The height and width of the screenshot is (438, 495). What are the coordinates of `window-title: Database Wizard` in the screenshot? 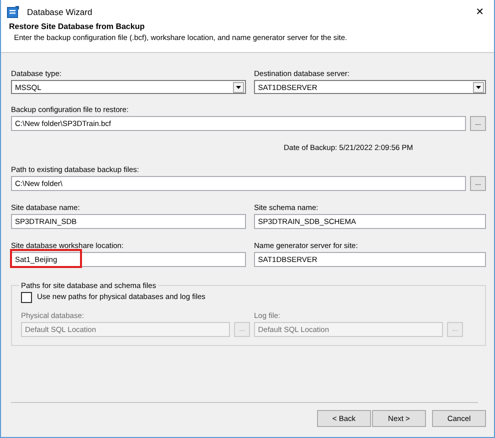 It's located at (60, 12).